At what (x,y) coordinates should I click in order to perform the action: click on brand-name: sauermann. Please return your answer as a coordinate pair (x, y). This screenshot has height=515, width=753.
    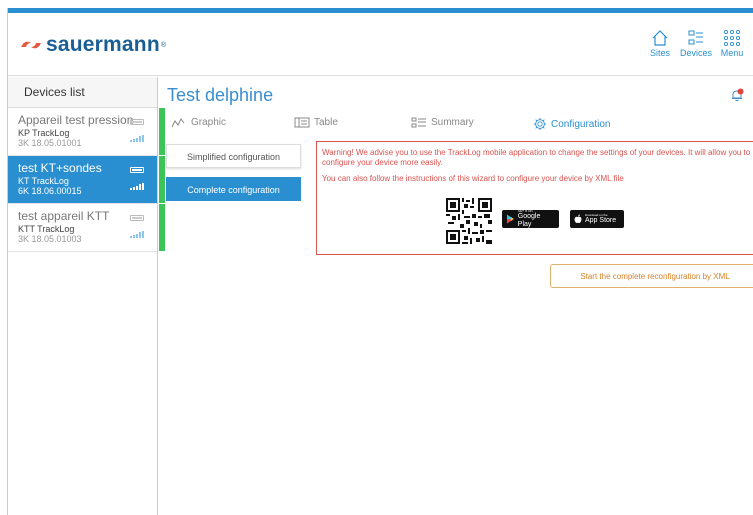
    Looking at the image, I should click on (103, 44).